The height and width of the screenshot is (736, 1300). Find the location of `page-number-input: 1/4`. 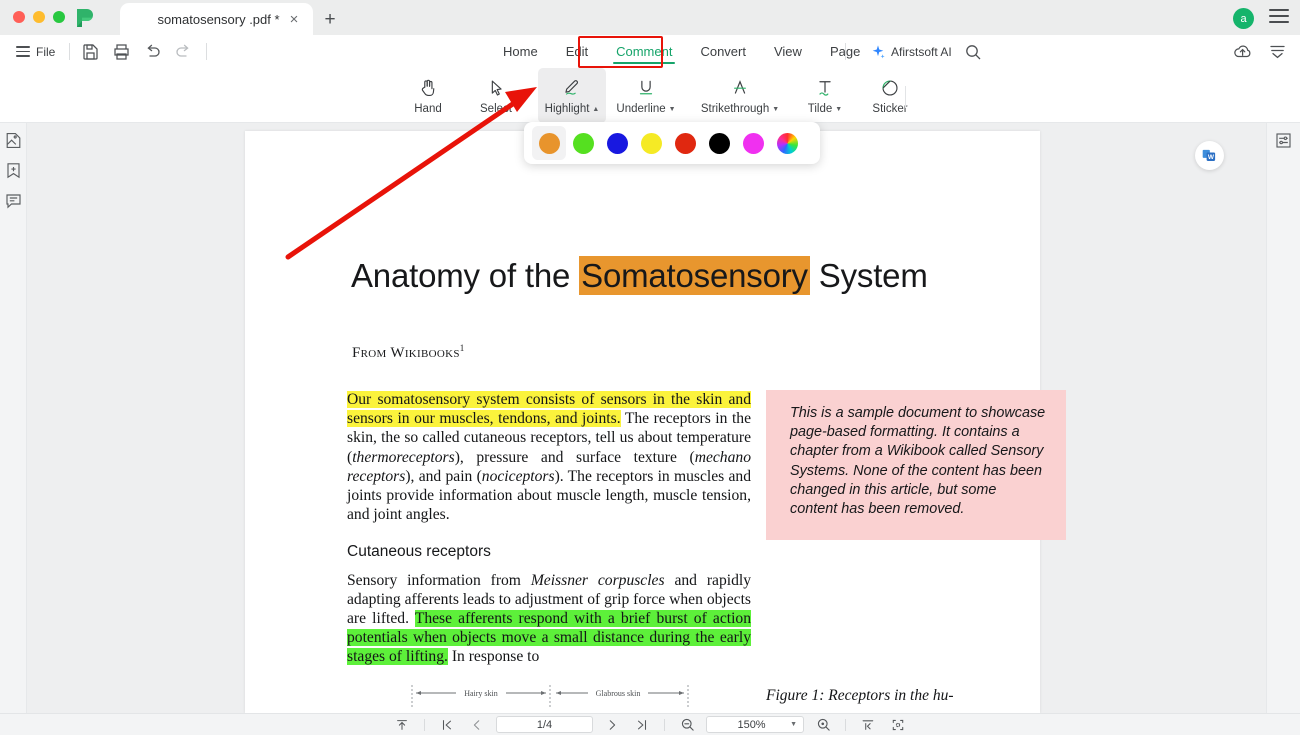

page-number-input: 1/4 is located at coordinates (544, 724).